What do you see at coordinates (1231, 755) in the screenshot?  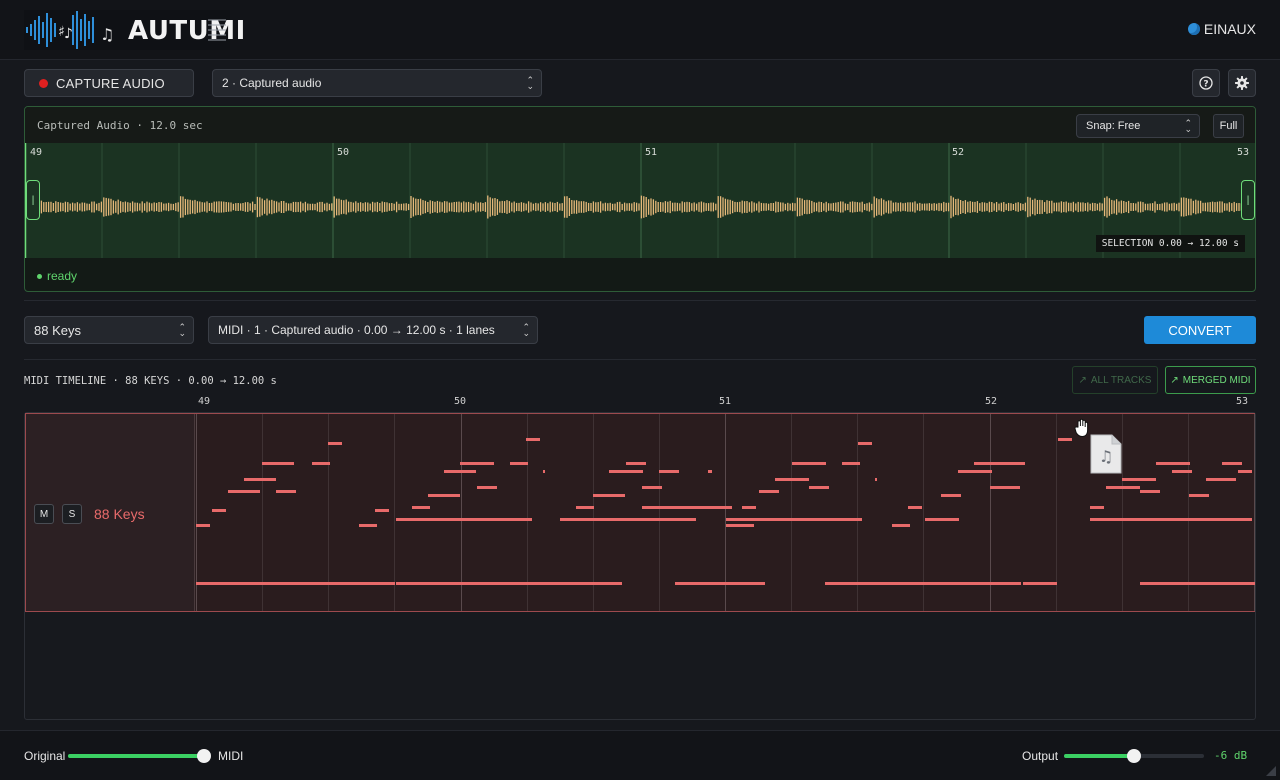 I see `output-db-value: -6 dB` at bounding box center [1231, 755].